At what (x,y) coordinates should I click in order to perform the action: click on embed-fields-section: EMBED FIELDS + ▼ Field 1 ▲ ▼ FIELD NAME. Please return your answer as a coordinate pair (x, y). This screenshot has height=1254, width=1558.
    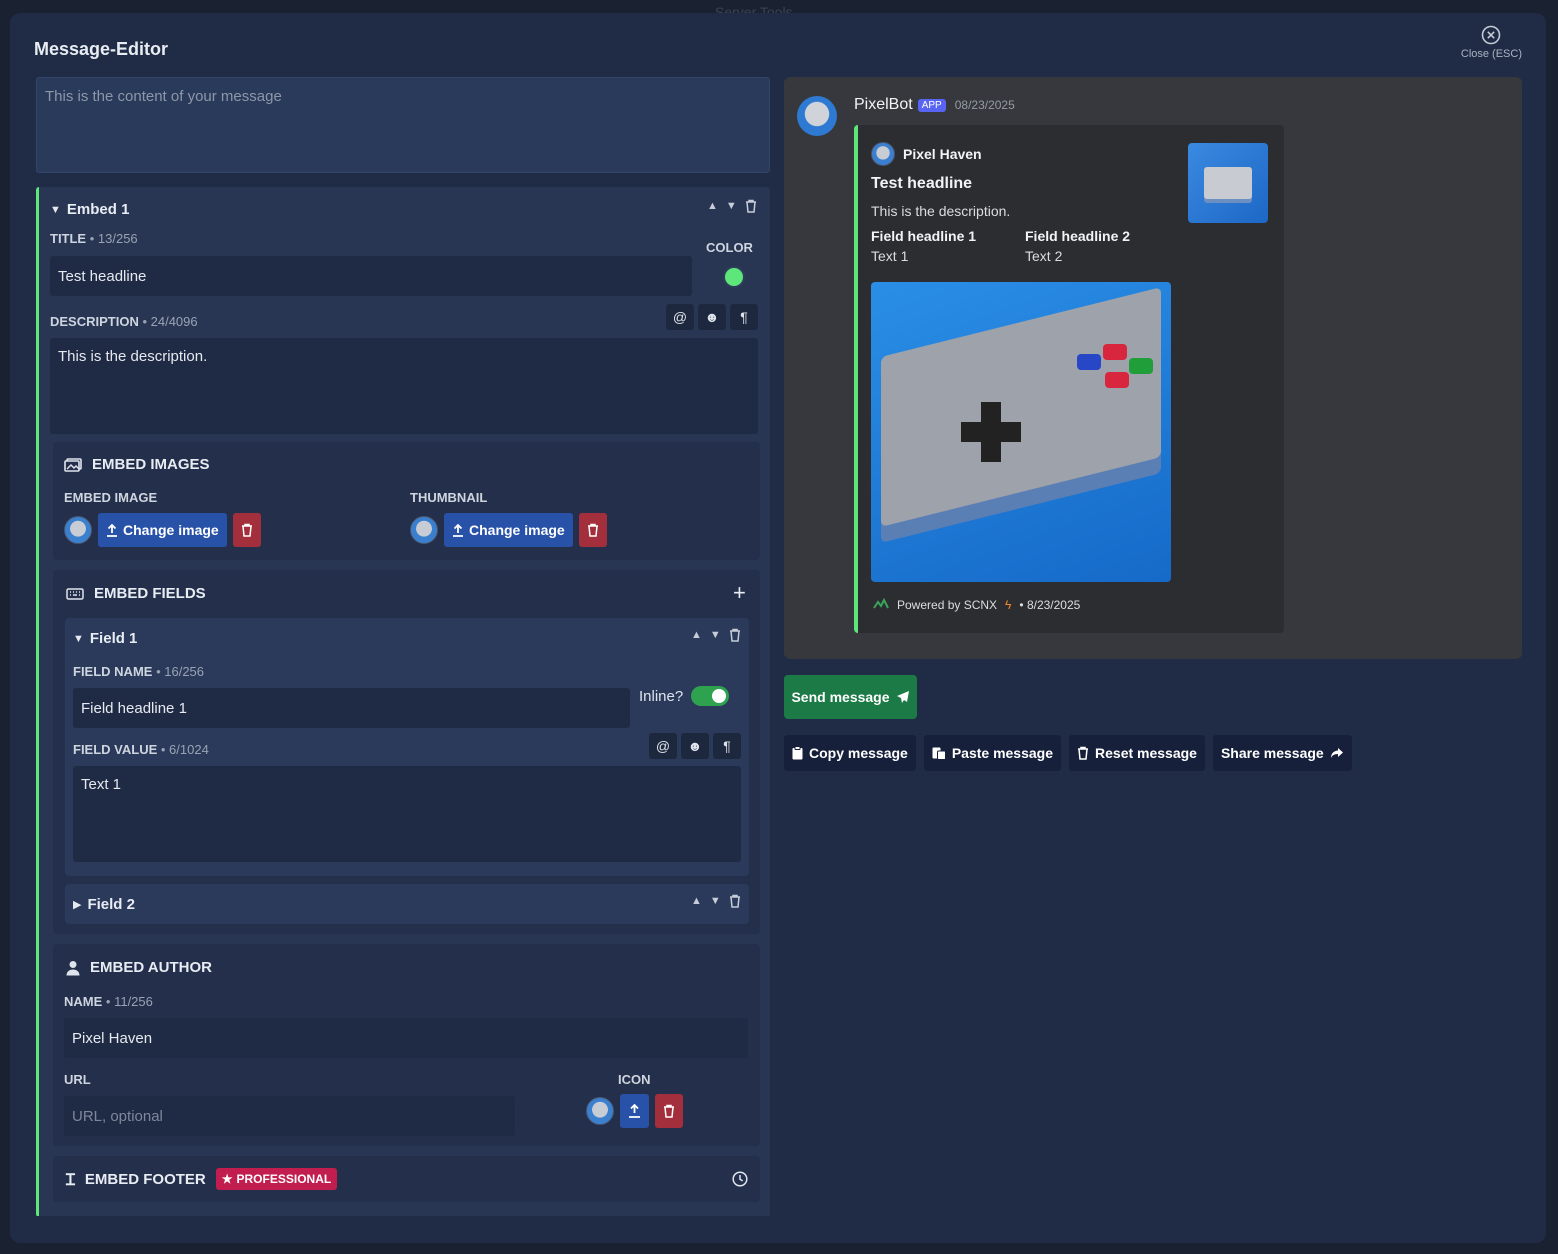
    Looking at the image, I should click on (406, 752).